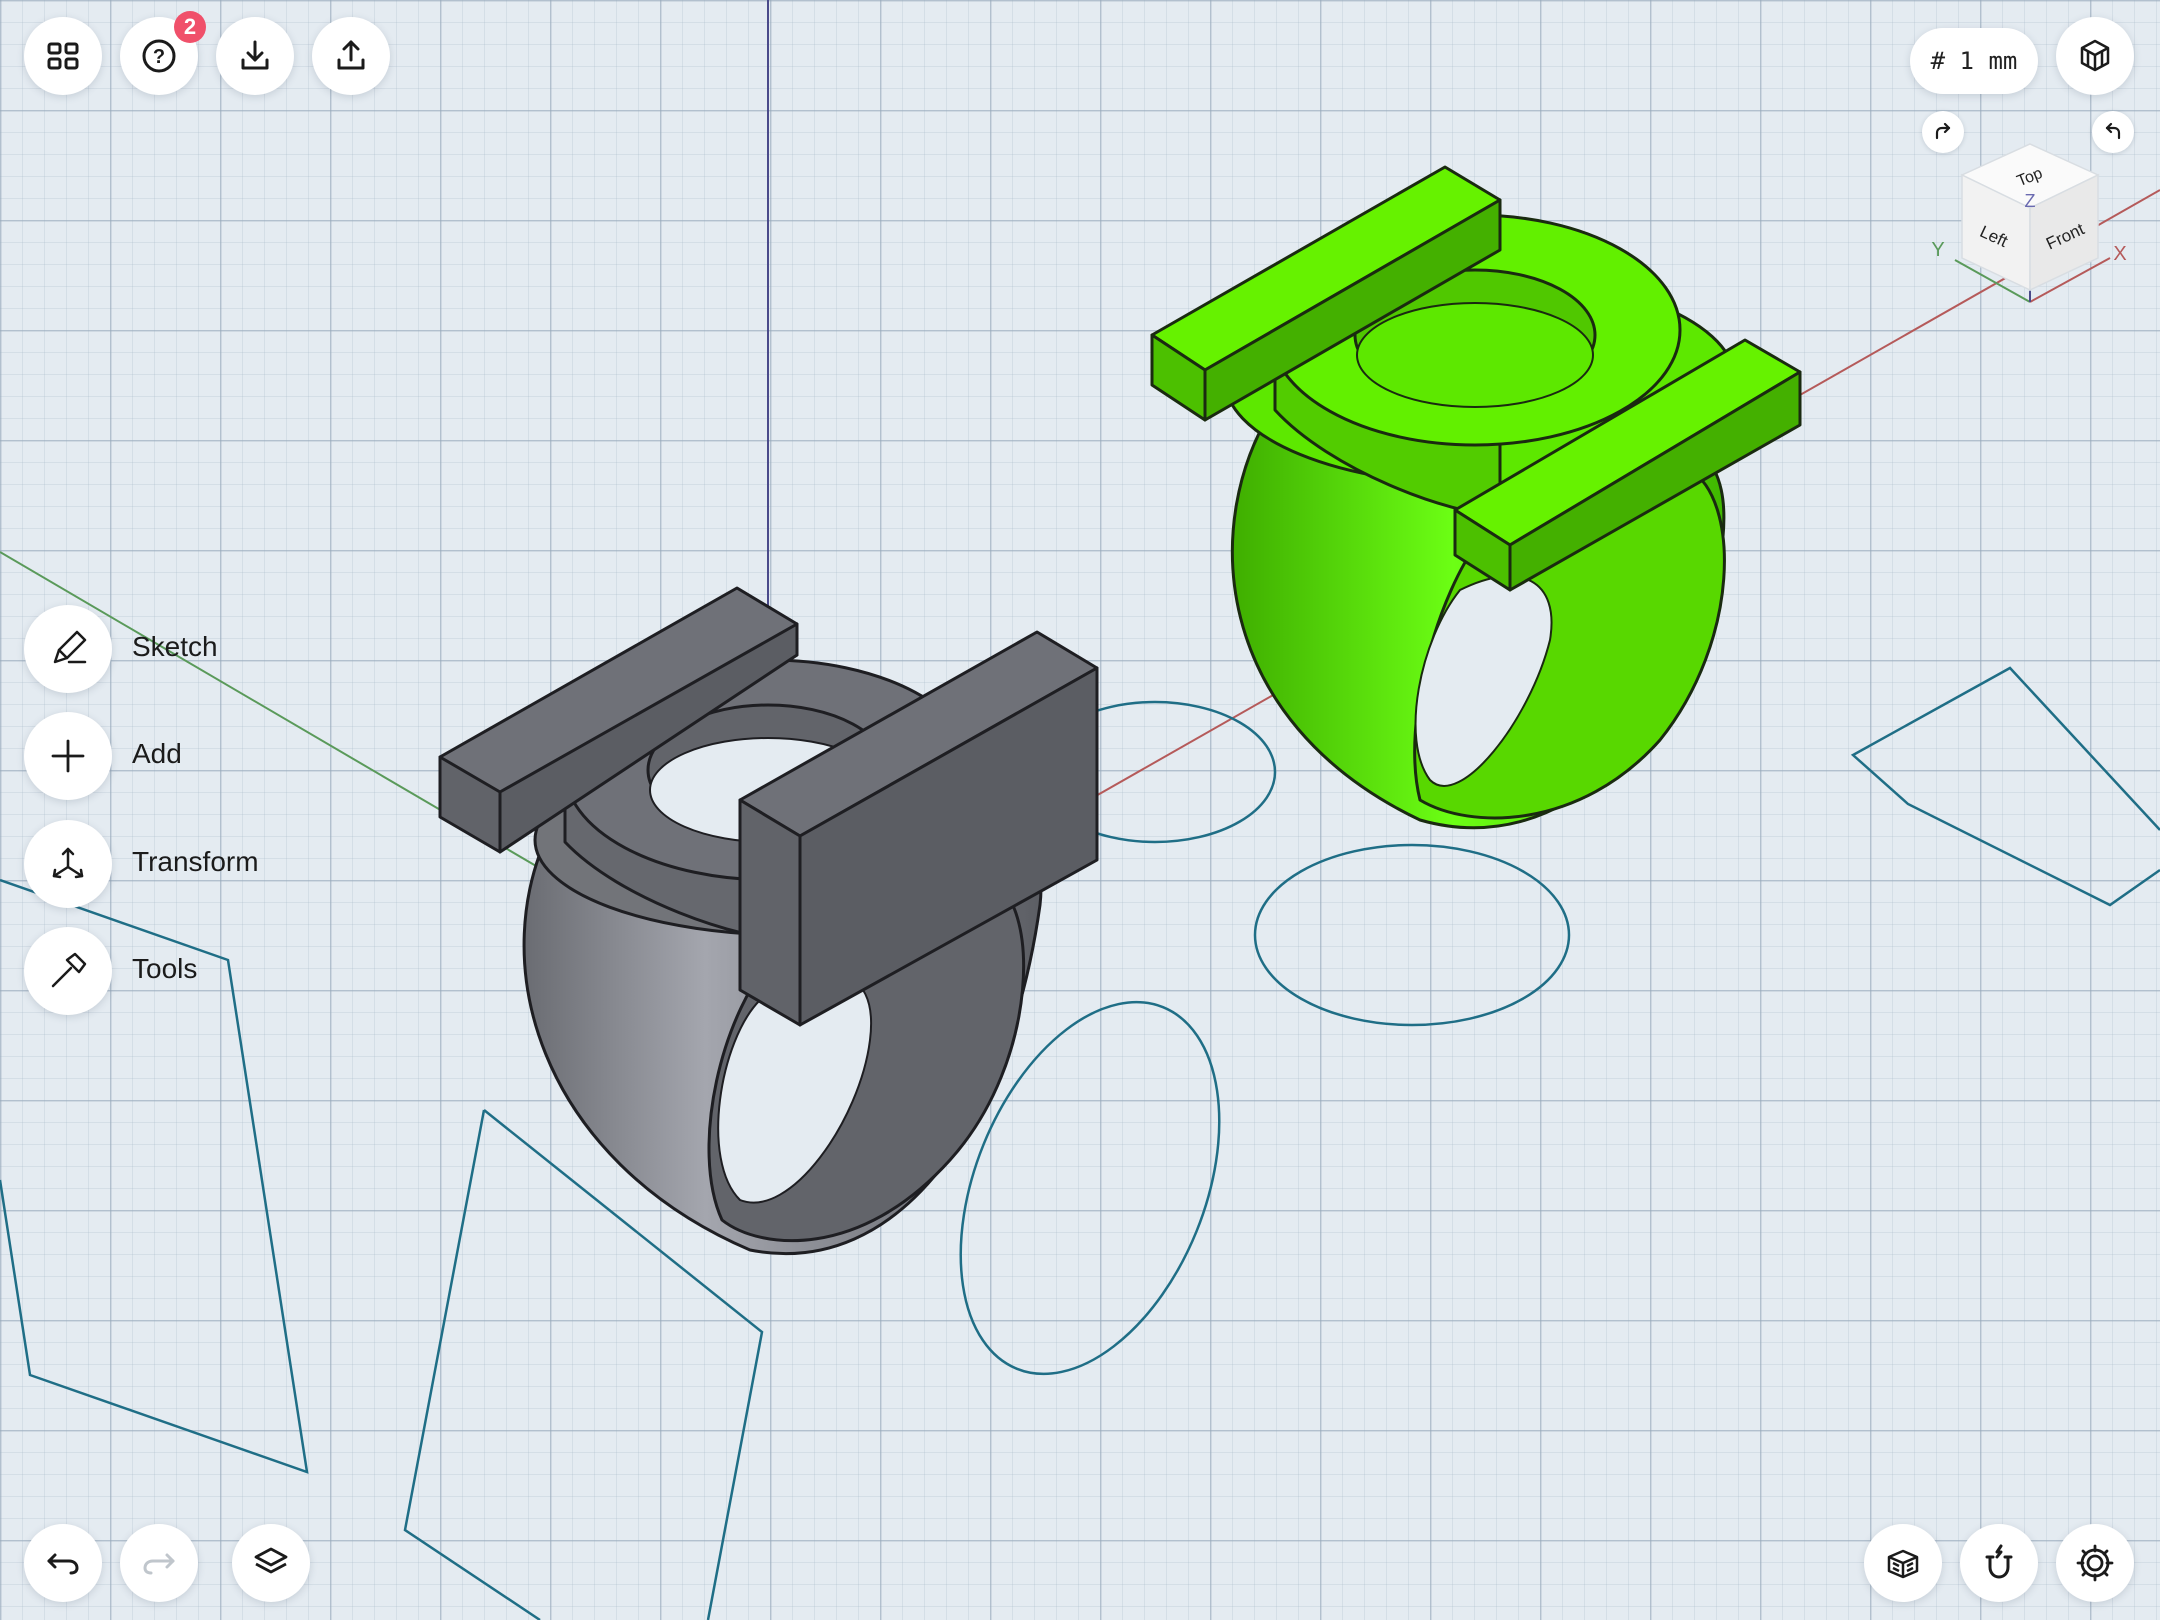 The height and width of the screenshot is (1620, 2160). I want to click on settings-button, so click(2095, 1563).